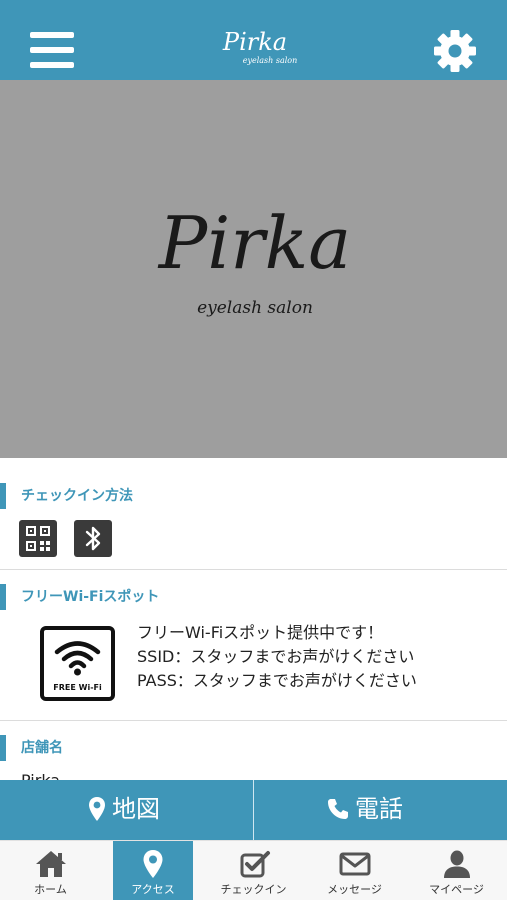 The width and height of the screenshot is (507, 900). What do you see at coordinates (77, 658) in the screenshot?
I see `wifi-icon` at bounding box center [77, 658].